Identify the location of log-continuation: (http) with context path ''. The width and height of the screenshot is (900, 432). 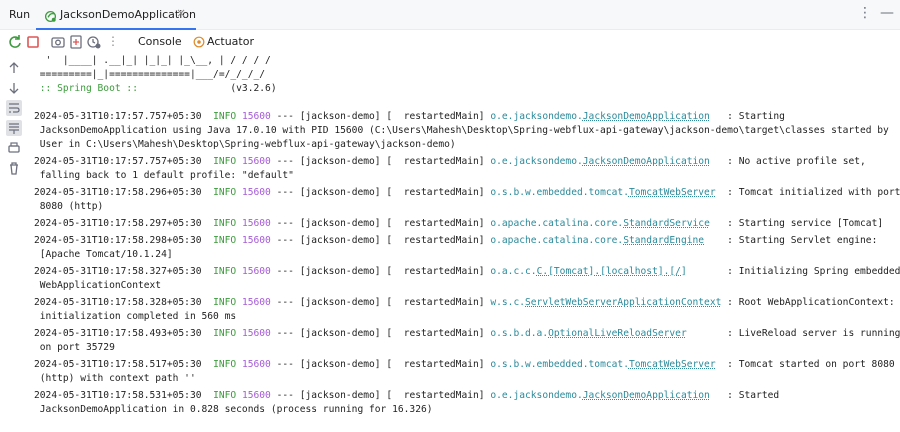
(115, 378).